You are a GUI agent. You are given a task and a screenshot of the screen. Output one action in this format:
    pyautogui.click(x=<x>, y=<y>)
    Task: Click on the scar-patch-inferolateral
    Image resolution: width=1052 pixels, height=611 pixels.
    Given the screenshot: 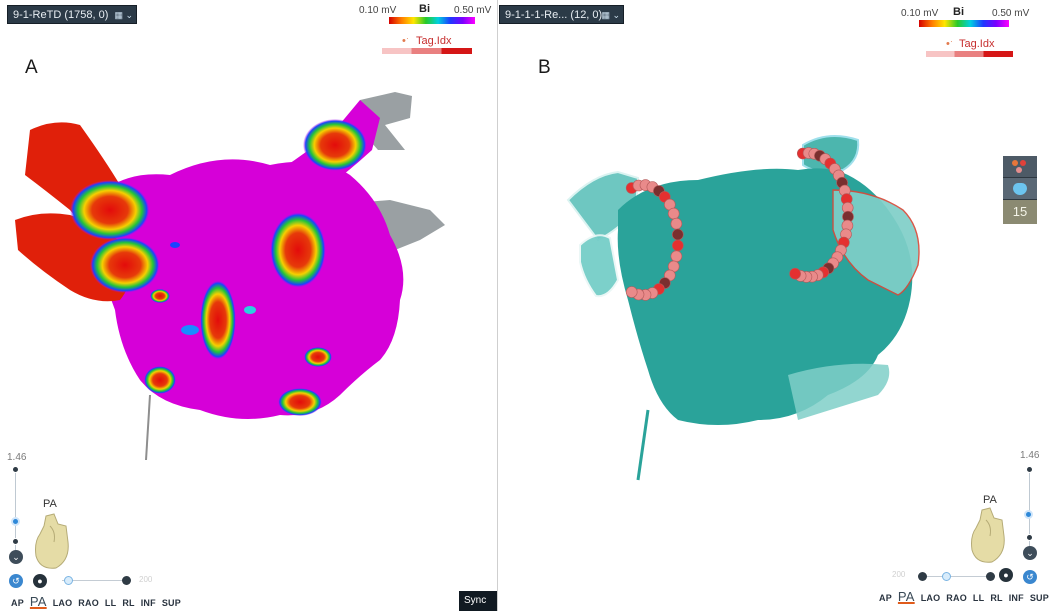 What is the action you would take?
    pyautogui.click(x=160, y=380)
    